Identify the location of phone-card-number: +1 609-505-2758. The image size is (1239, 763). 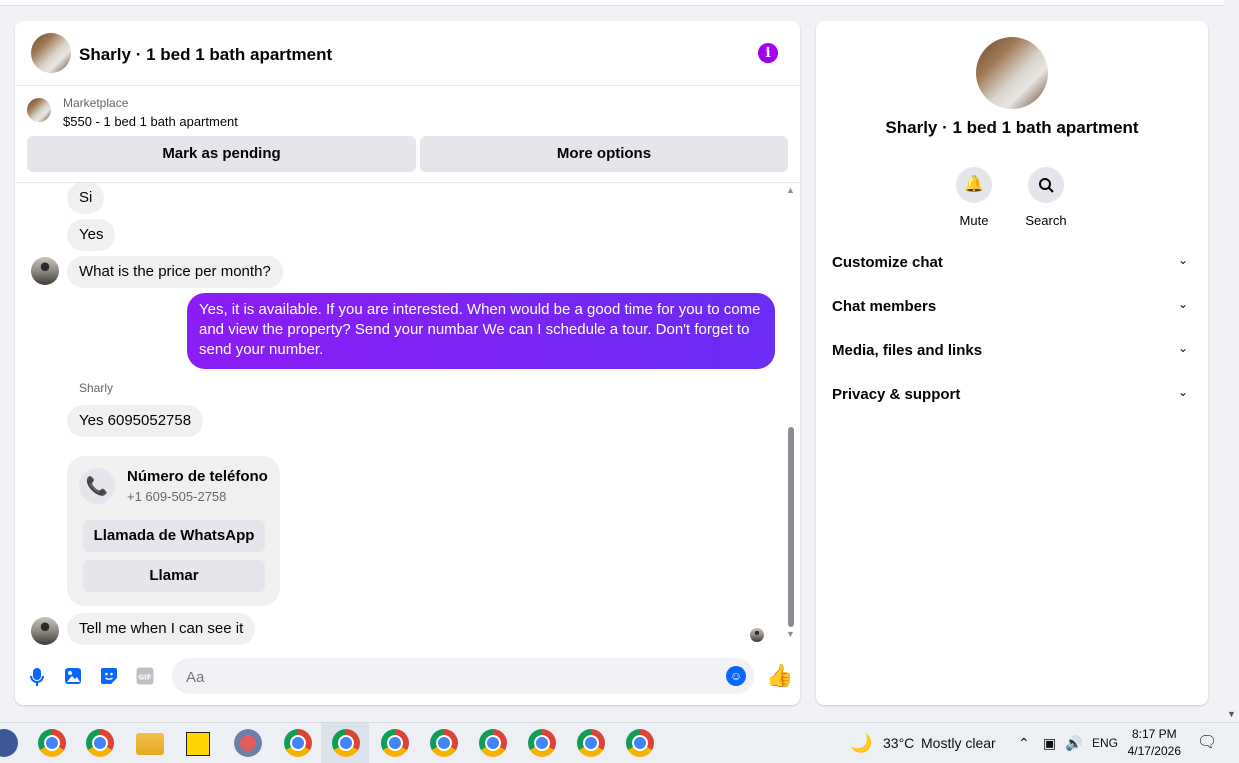
(177, 496).